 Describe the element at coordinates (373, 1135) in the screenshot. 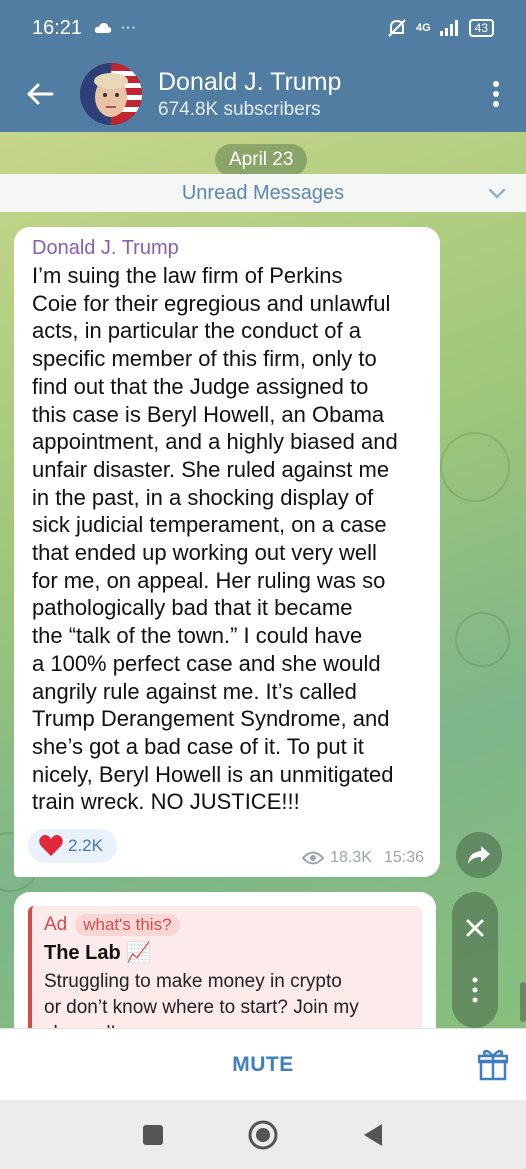

I see `back-nav-button` at that location.